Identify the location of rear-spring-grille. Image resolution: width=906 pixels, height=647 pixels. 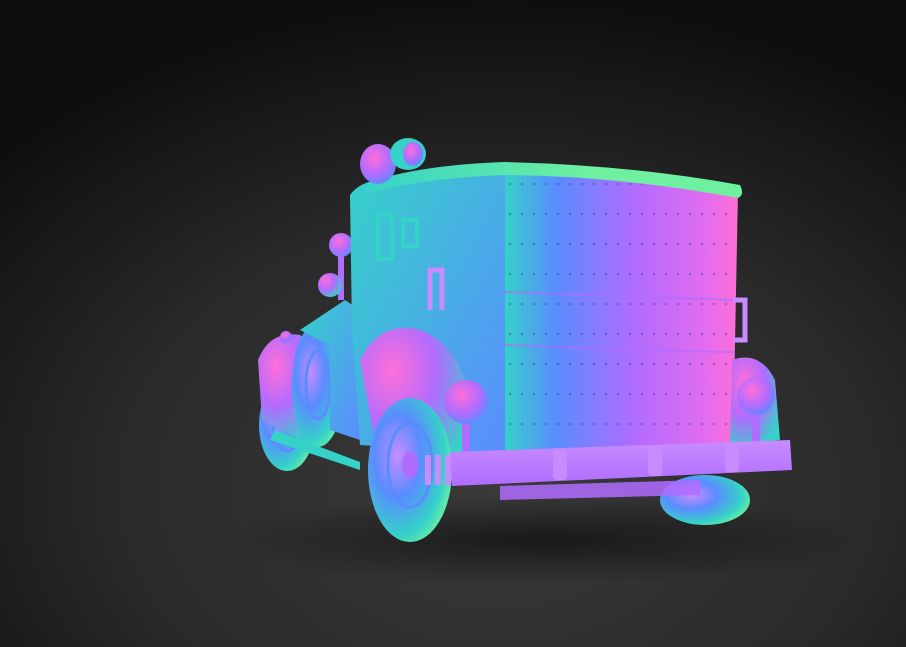
(438, 470).